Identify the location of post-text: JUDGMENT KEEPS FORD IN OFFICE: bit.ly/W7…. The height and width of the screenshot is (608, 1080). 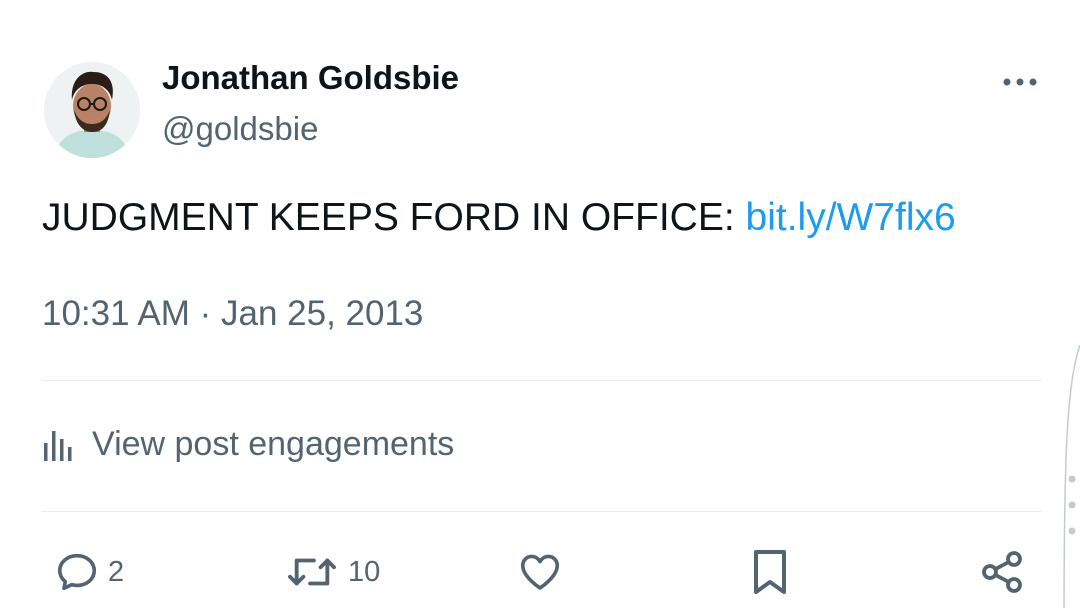
(499, 218).